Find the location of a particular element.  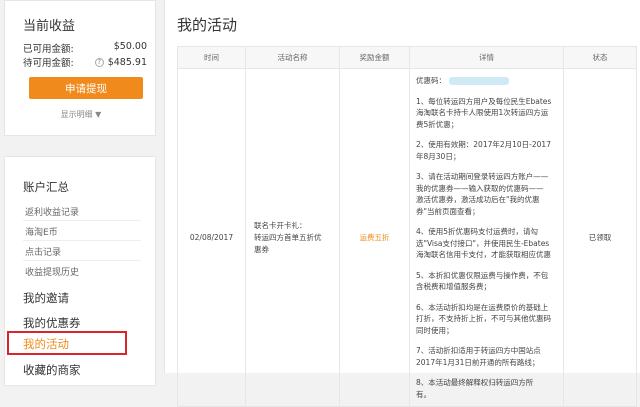

detail-line: 打折，不支持折上折，不可与其他优惠码 is located at coordinates (483, 318).